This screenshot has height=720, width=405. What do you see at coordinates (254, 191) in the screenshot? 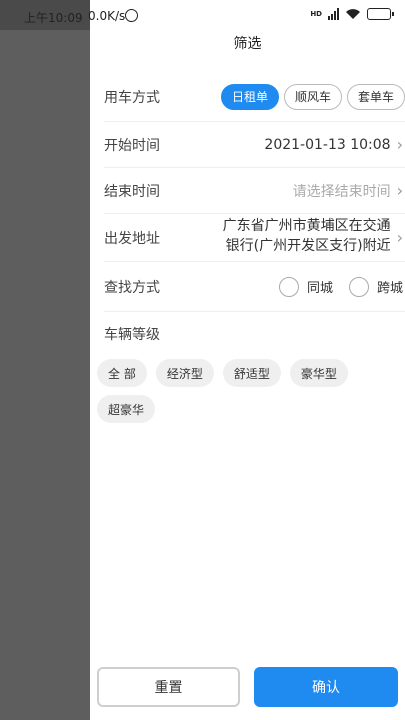
I see `row-end-time: 结束时间 请选择结束时间 ›` at bounding box center [254, 191].